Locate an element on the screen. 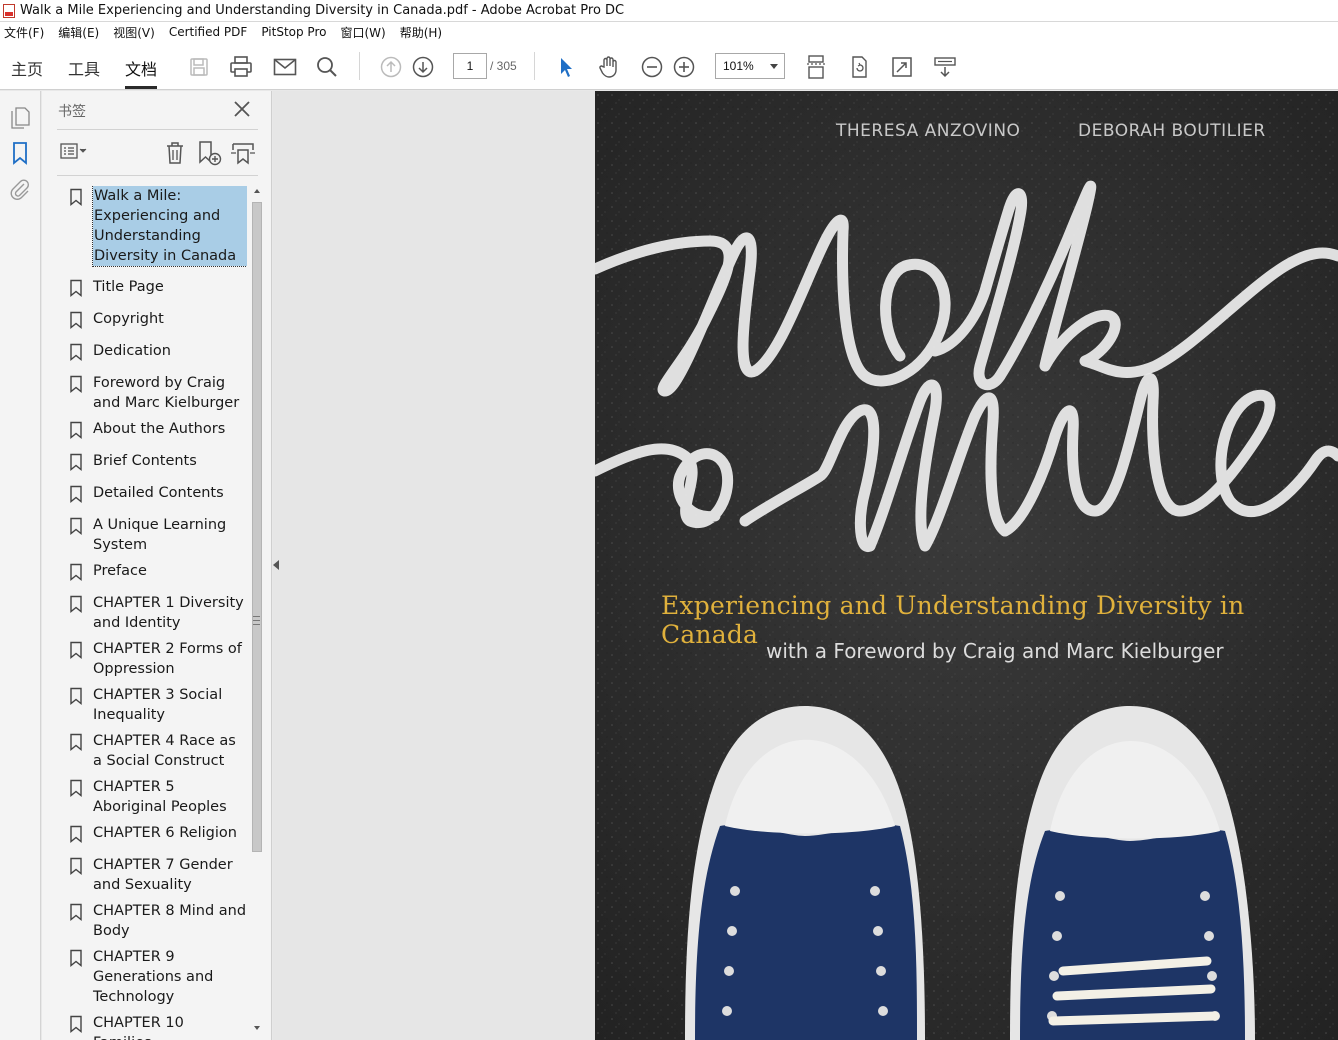 The width and height of the screenshot is (1338, 1040). bookmark-item: Foreword by Craig and Marc Kielburger is located at coordinates (154, 393).